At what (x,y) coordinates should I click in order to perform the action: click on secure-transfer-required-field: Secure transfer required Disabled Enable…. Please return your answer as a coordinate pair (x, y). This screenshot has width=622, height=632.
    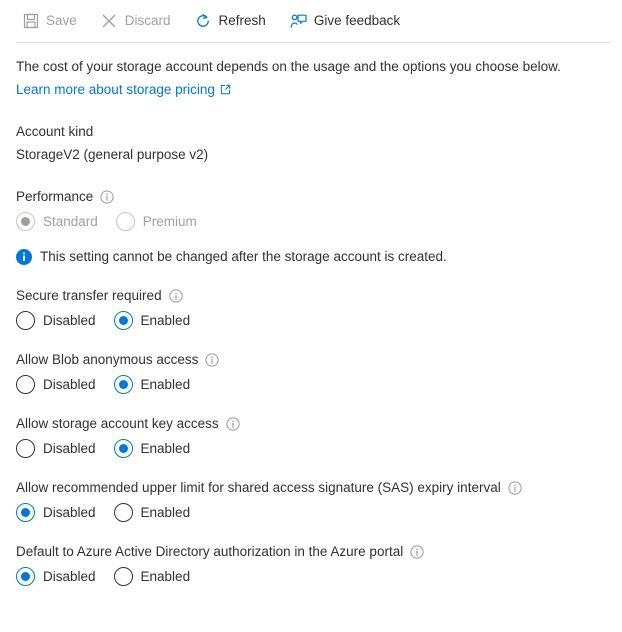
    Looking at the image, I should click on (311, 308).